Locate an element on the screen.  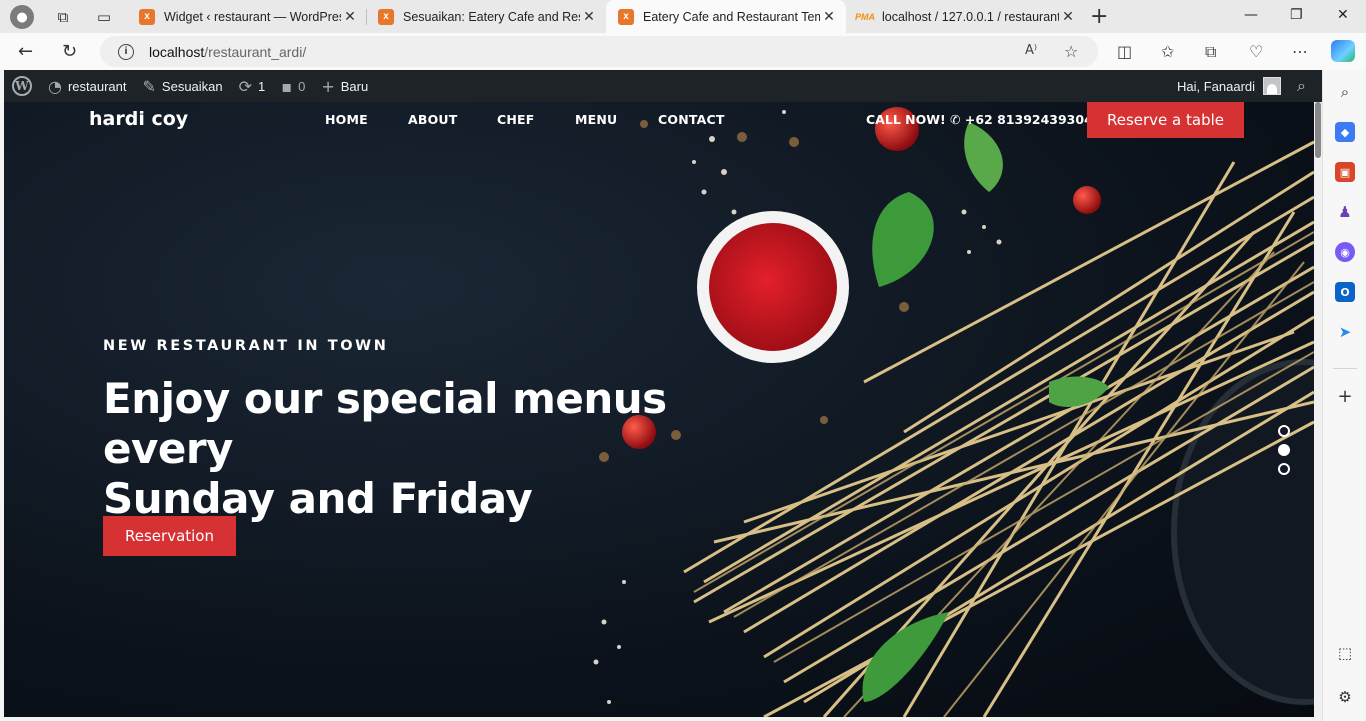
updates-icon: ⟳ is located at coordinates (245, 86).